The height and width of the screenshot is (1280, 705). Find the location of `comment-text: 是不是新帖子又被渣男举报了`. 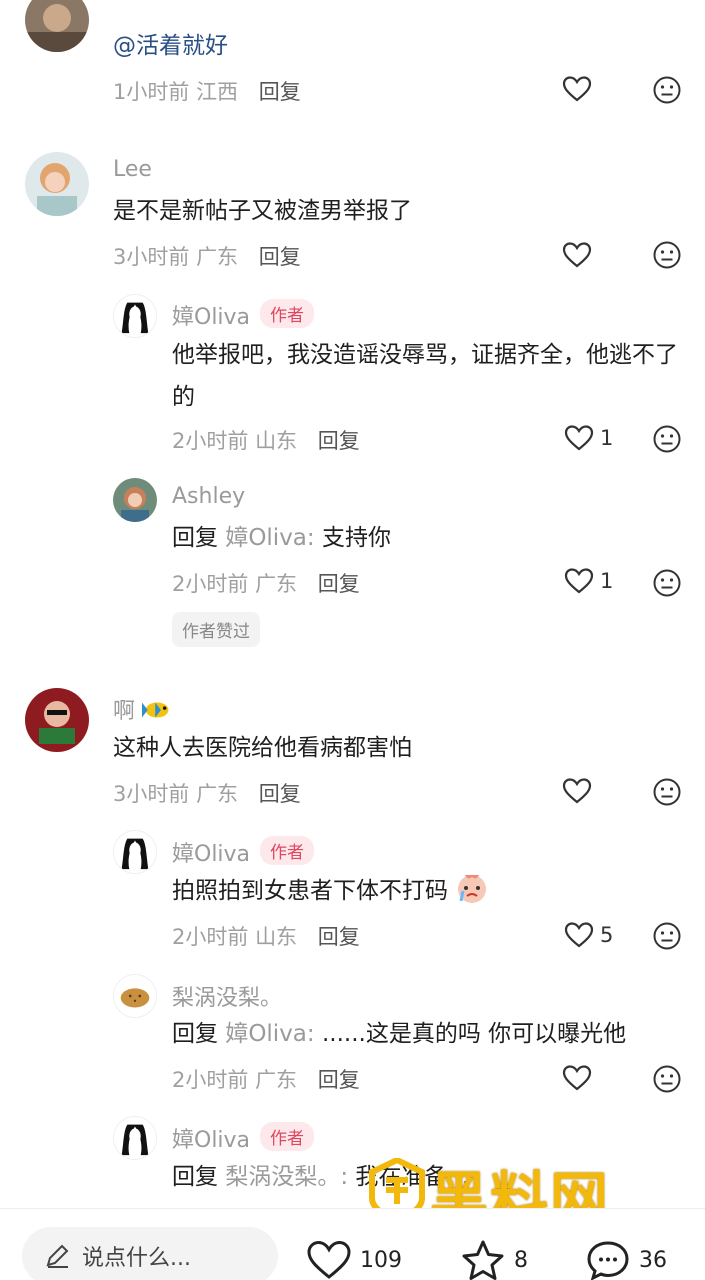

comment-text: 是不是新帖子又被渣男举报了 is located at coordinates (262, 211).